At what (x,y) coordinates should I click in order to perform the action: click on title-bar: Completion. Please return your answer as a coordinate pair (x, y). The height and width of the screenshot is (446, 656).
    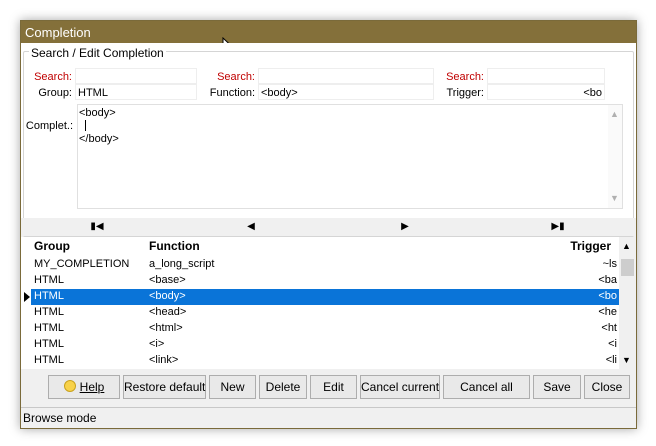
    Looking at the image, I should click on (328, 32).